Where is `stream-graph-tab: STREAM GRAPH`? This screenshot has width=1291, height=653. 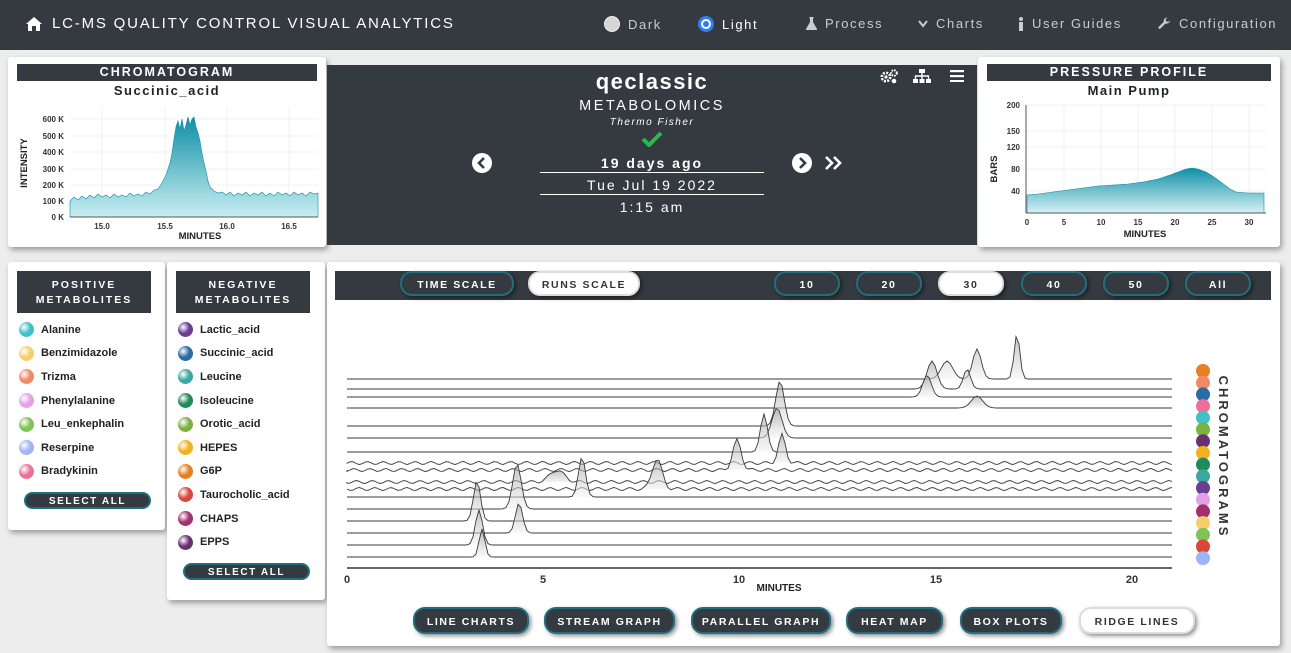
stream-graph-tab: STREAM GRAPH is located at coordinates (609, 620).